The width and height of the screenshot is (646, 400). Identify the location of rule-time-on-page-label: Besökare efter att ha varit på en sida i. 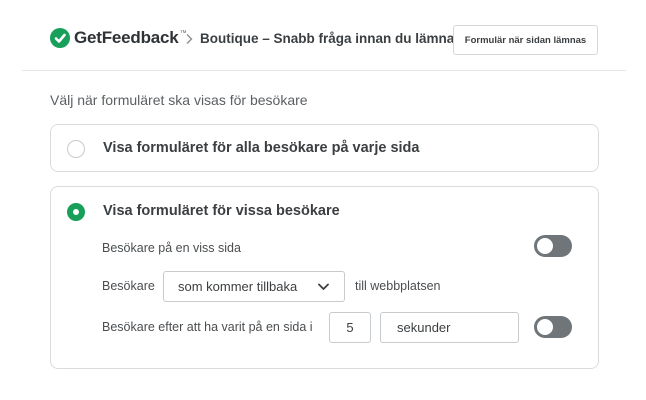
(207, 327).